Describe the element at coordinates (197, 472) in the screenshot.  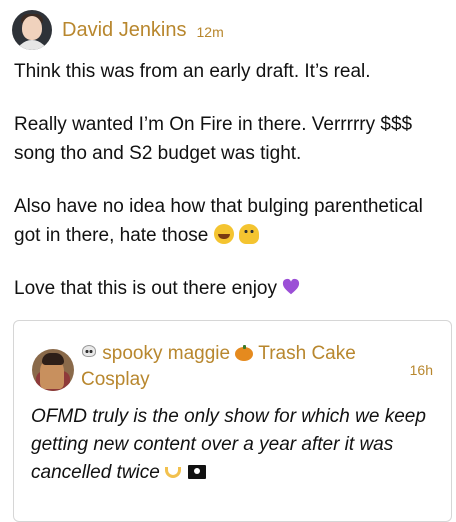
I see `pirate-flag-icon` at that location.